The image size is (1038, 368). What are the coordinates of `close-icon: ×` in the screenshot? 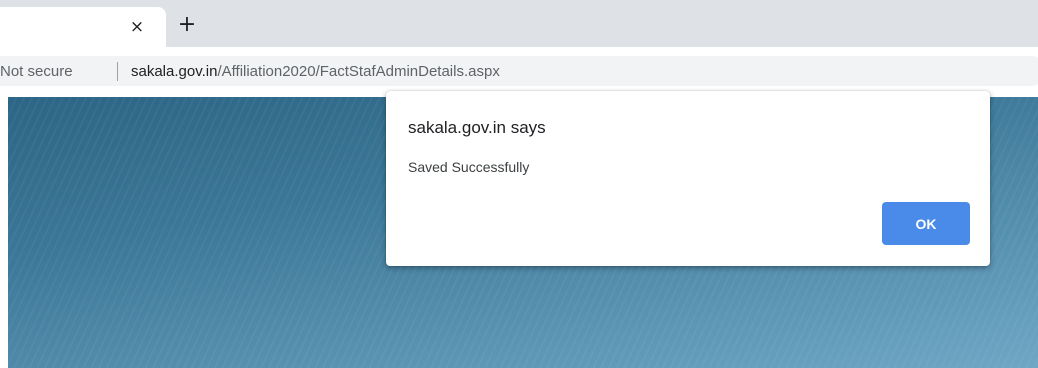 It's located at (137, 27).